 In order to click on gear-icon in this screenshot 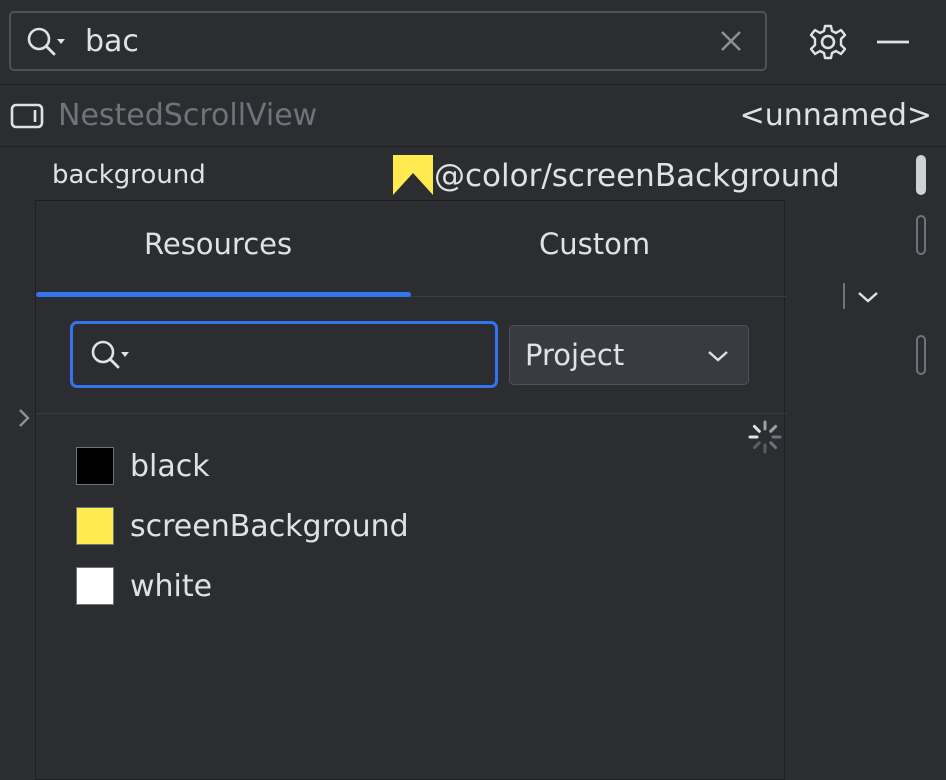, I will do `click(828, 42)`.